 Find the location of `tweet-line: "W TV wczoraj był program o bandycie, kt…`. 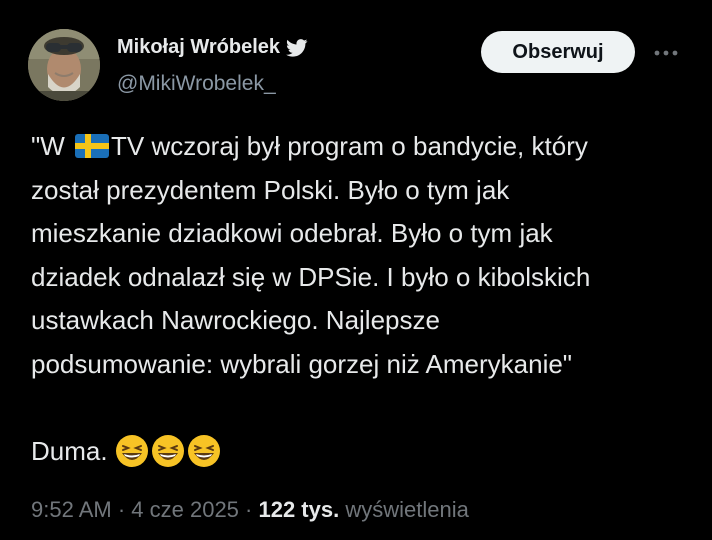

tweet-line: "W TV wczoraj był program o bandycie, kt… is located at coordinates (366, 147).